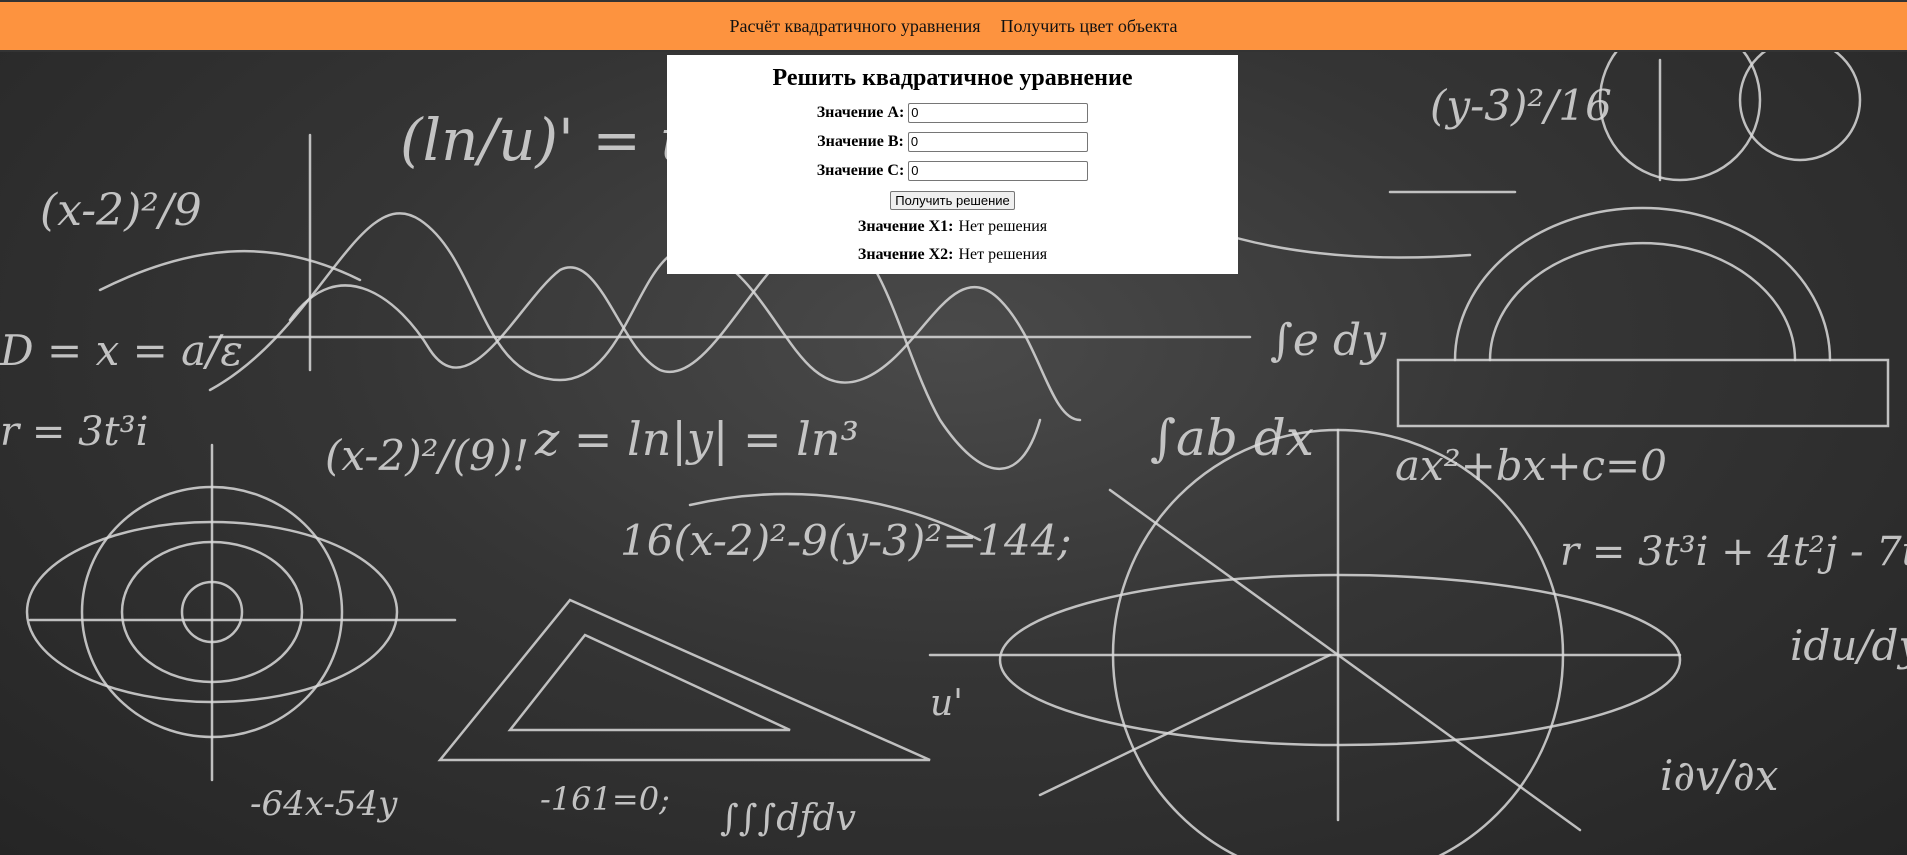  I want to click on chalk-formula: D = x = a/ε, so click(121, 350).